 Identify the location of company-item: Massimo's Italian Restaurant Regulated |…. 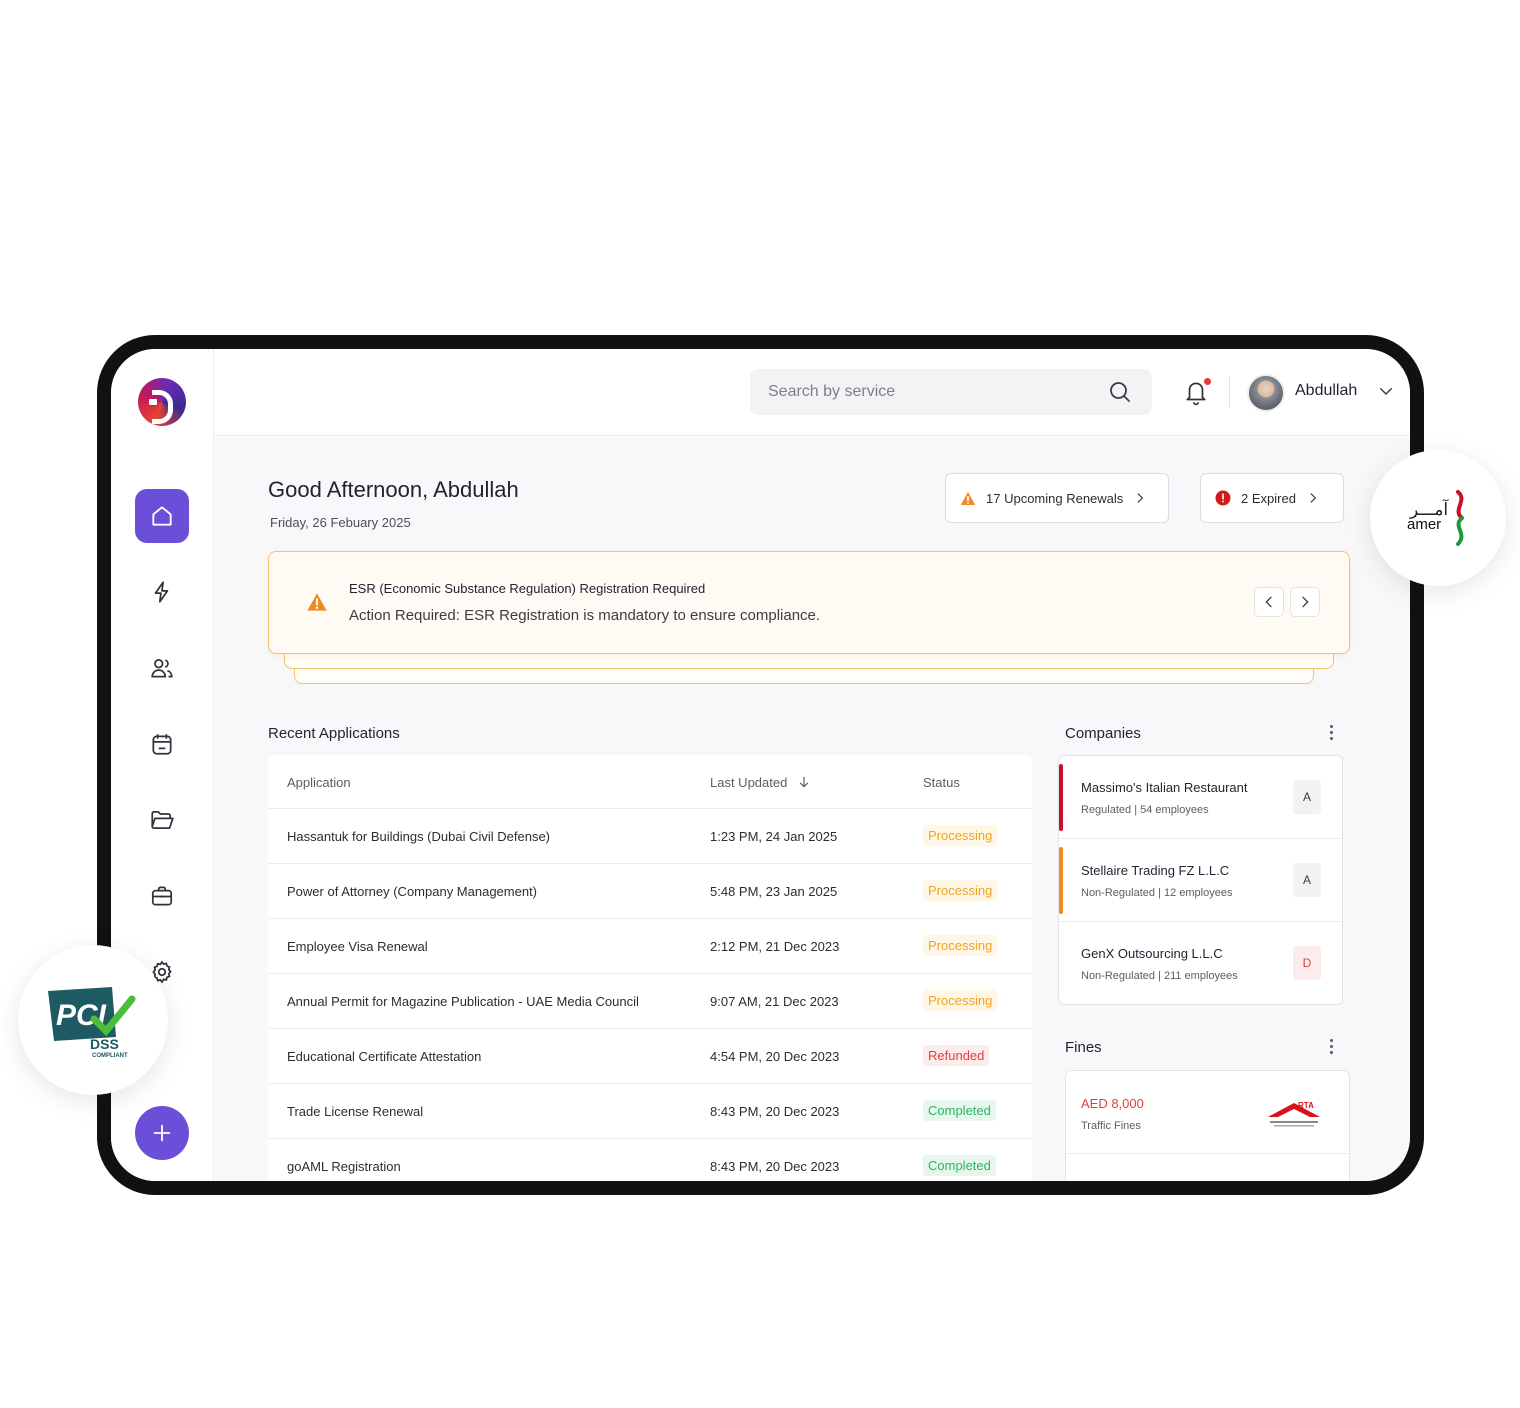
(1200, 797).